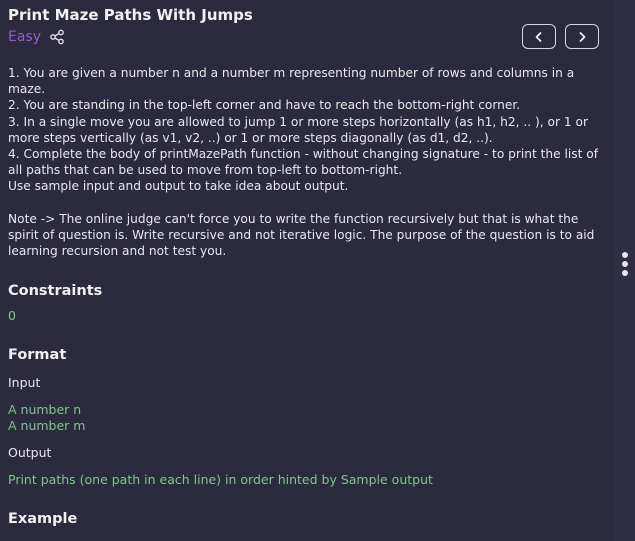 This screenshot has width=635, height=541. I want to click on problem-title: Print Maze Paths With Jumps, so click(130, 15).